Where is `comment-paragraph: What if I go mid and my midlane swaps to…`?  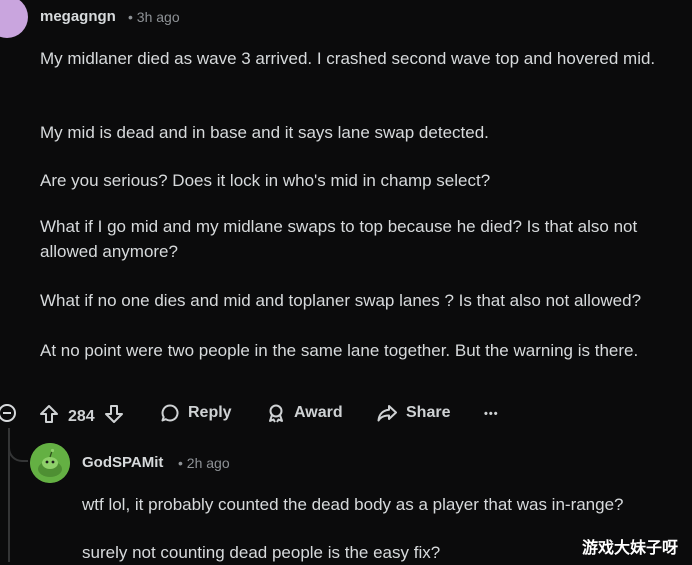 comment-paragraph: What if I go mid and my midlane swaps to… is located at coordinates (339, 239).